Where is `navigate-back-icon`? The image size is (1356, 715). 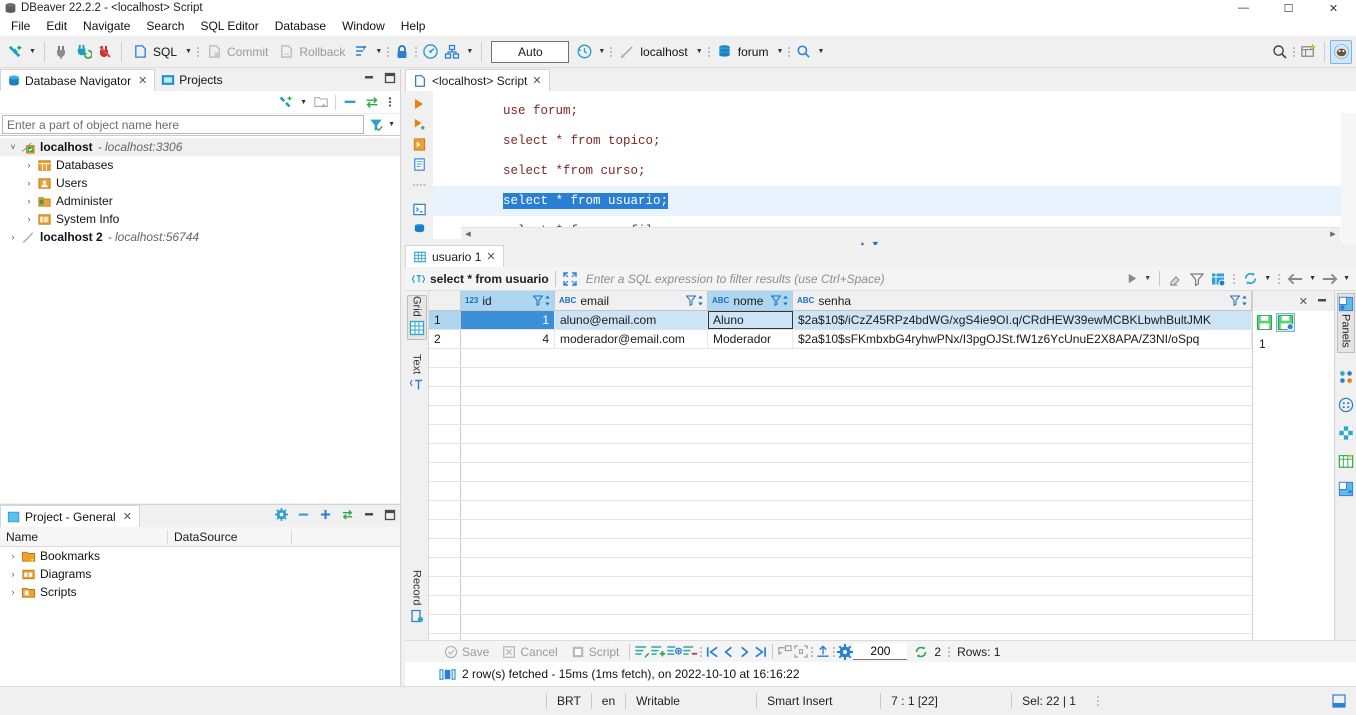
navigate-back-icon is located at coordinates (1295, 279).